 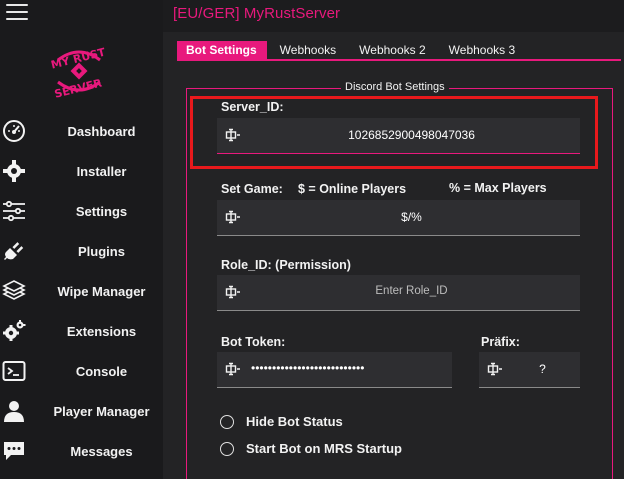 I want to click on server-id-label: Server_ID:, so click(x=252, y=107).